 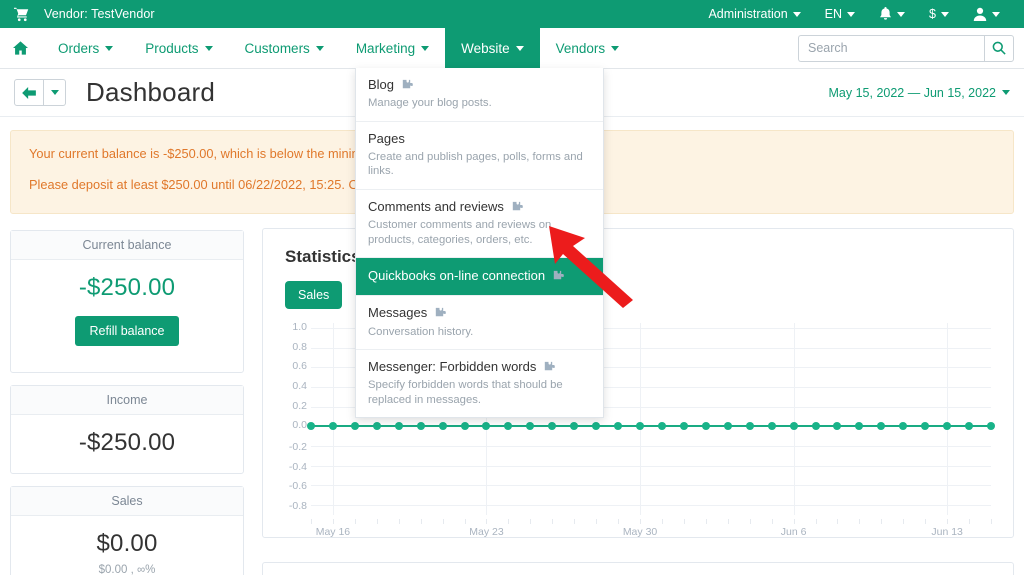 I want to click on chart-y-tick-label: -0.8, so click(x=297, y=506).